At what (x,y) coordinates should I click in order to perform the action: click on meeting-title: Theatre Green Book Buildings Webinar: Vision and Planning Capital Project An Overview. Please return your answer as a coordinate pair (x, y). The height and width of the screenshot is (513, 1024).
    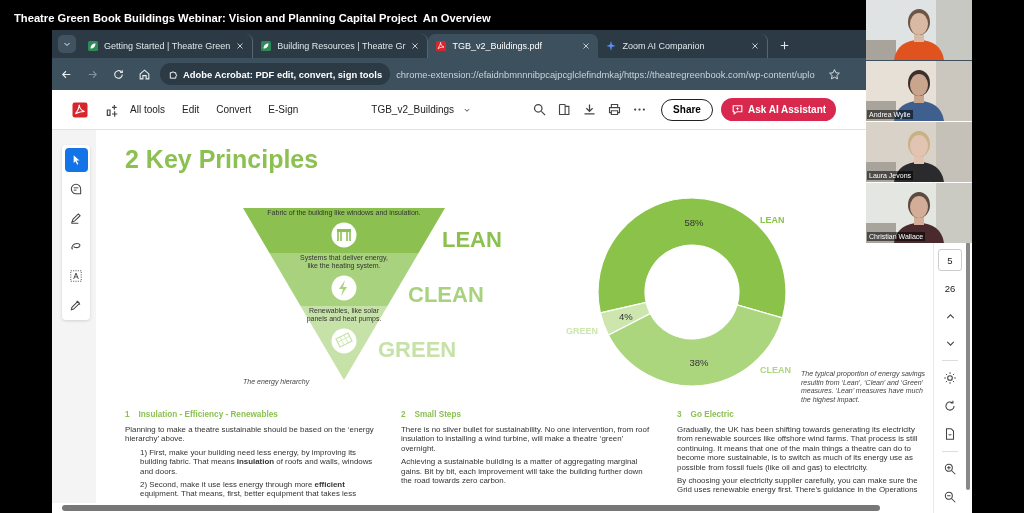
    Looking at the image, I should click on (252, 18).